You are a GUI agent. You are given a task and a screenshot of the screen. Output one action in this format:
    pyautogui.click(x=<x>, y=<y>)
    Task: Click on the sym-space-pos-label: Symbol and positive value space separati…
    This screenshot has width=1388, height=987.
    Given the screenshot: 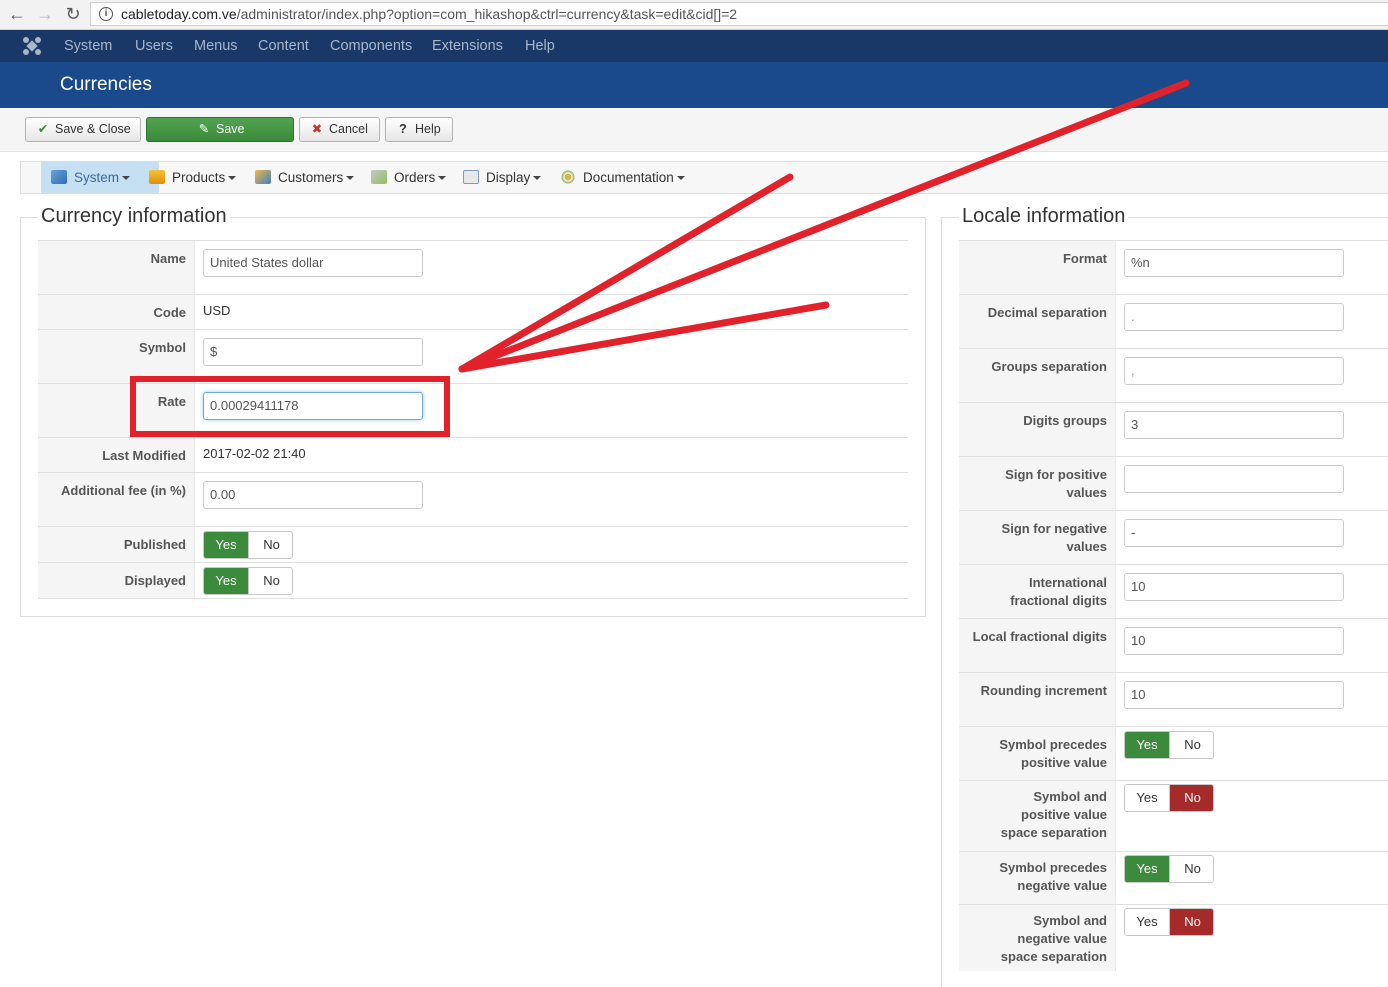 What is the action you would take?
    pyautogui.click(x=1037, y=816)
    